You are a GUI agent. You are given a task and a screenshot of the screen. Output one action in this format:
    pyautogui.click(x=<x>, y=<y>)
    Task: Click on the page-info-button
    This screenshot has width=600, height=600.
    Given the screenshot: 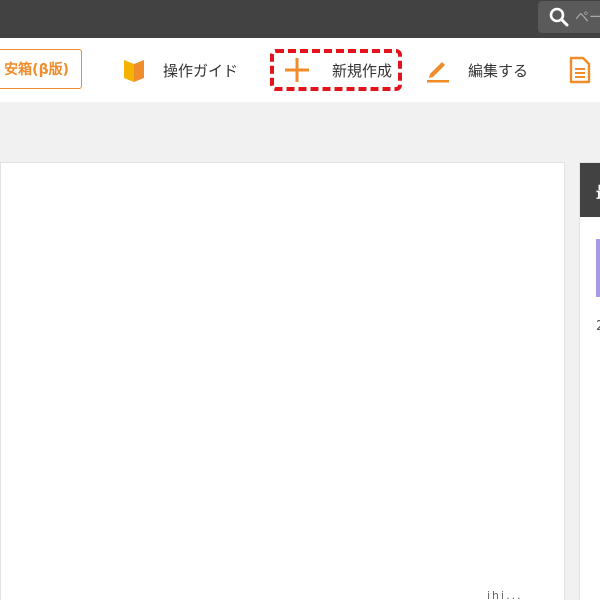 What is the action you would take?
    pyautogui.click(x=580, y=70)
    